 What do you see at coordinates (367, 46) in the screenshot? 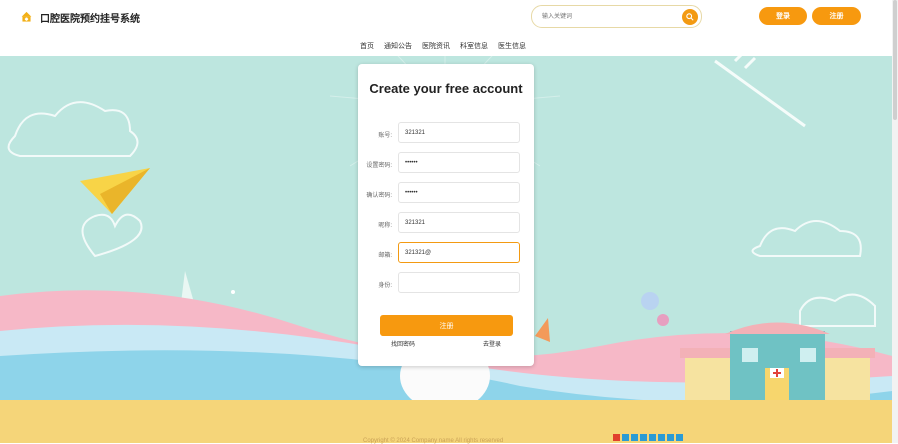
I see `nav-home: 首页` at bounding box center [367, 46].